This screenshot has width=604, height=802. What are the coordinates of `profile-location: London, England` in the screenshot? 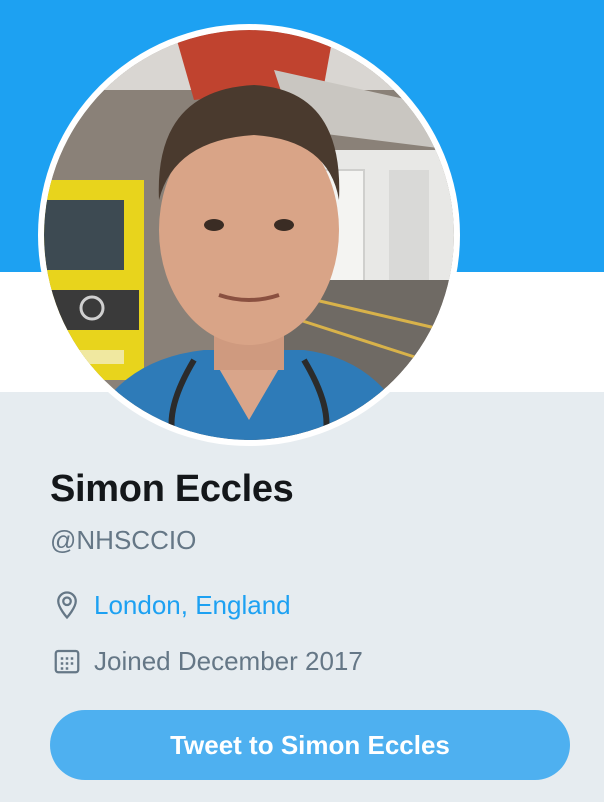 It's located at (170, 605).